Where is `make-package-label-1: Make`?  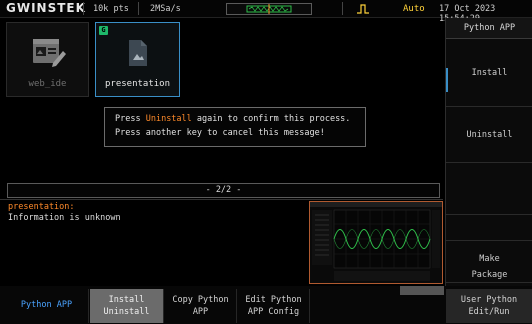 make-package-label-1: Make is located at coordinates (489, 259).